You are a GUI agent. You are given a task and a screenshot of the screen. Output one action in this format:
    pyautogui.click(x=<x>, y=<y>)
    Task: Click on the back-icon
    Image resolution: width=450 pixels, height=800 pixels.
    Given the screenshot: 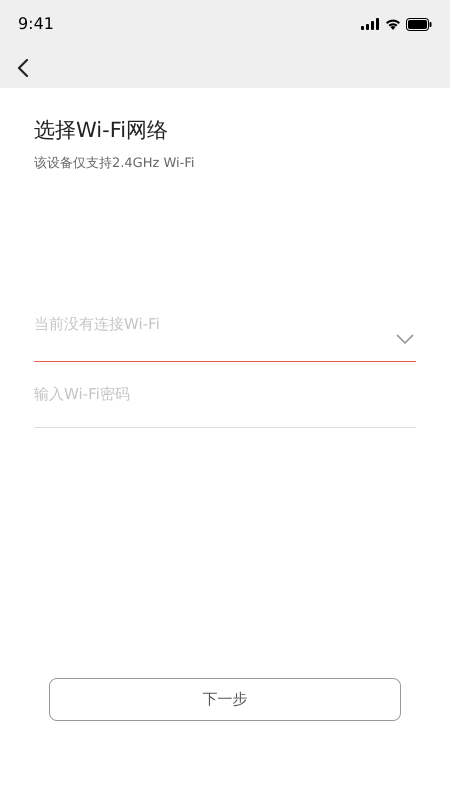 What is the action you would take?
    pyautogui.click(x=23, y=68)
    